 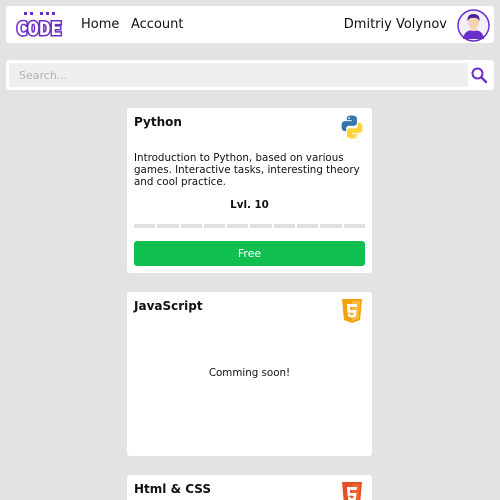 I want to click on nav-account-link: Account, so click(x=157, y=24).